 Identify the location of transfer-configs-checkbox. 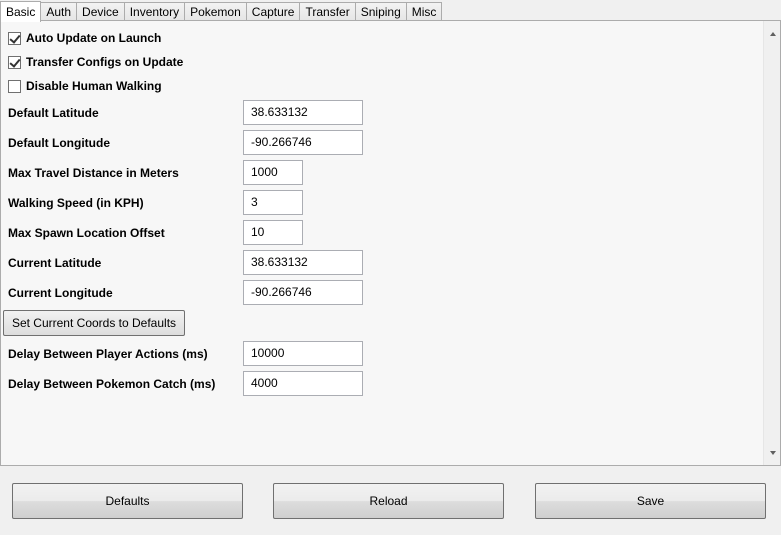
(14, 62).